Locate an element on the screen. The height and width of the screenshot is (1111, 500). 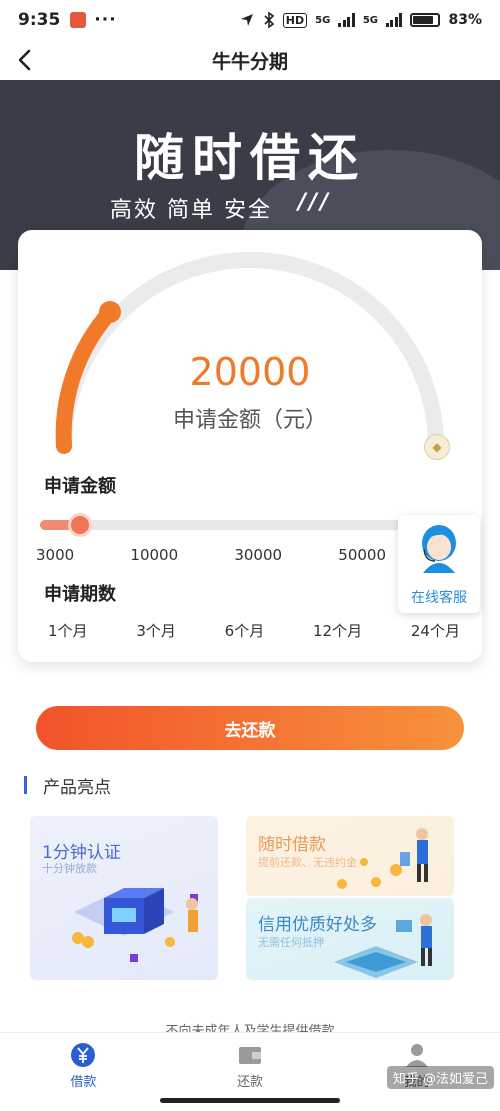
nav-bar: 牛牛分期 is located at coordinates (250, 60).